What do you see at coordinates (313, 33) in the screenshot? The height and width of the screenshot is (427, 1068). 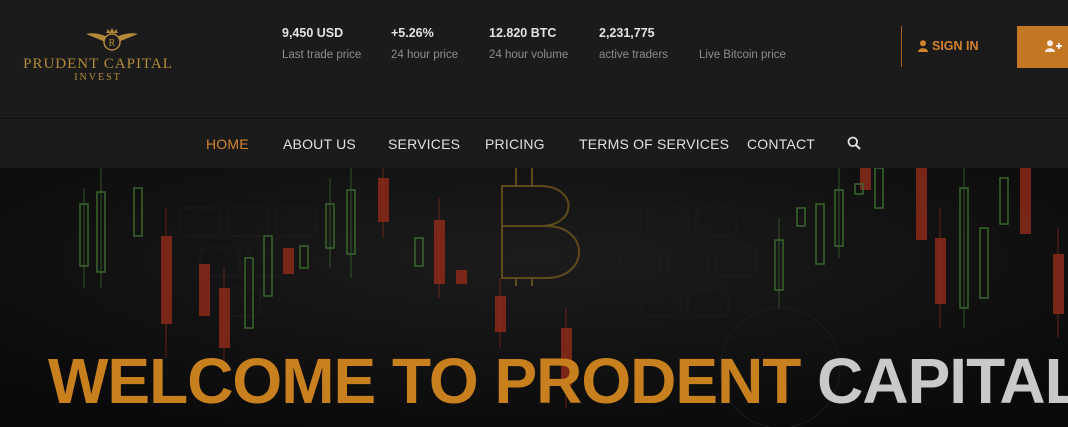 I see `stat-value: 9,450 USD` at bounding box center [313, 33].